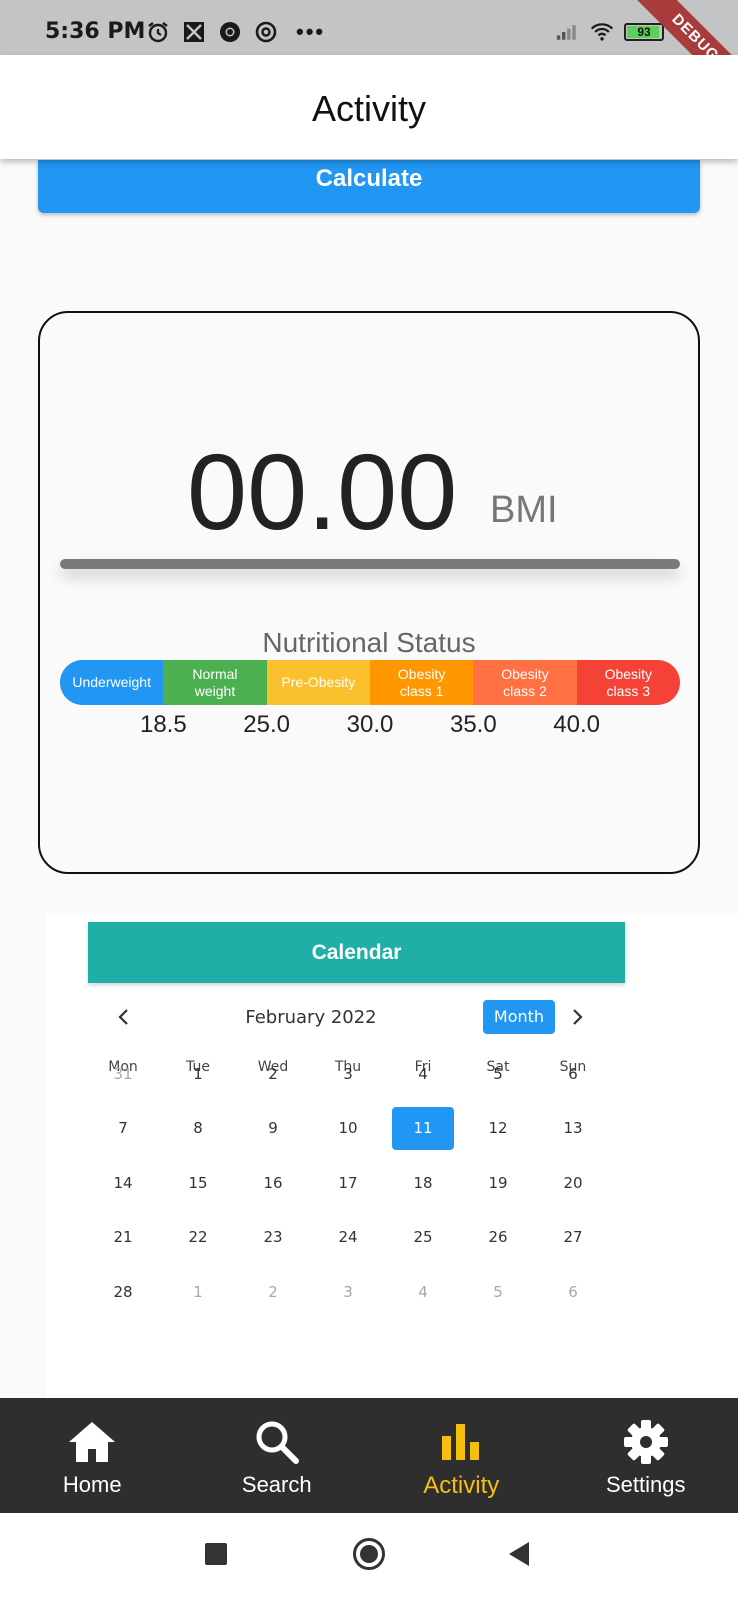 The image size is (738, 1600). I want to click on calendar-day: 18, so click(423, 1183).